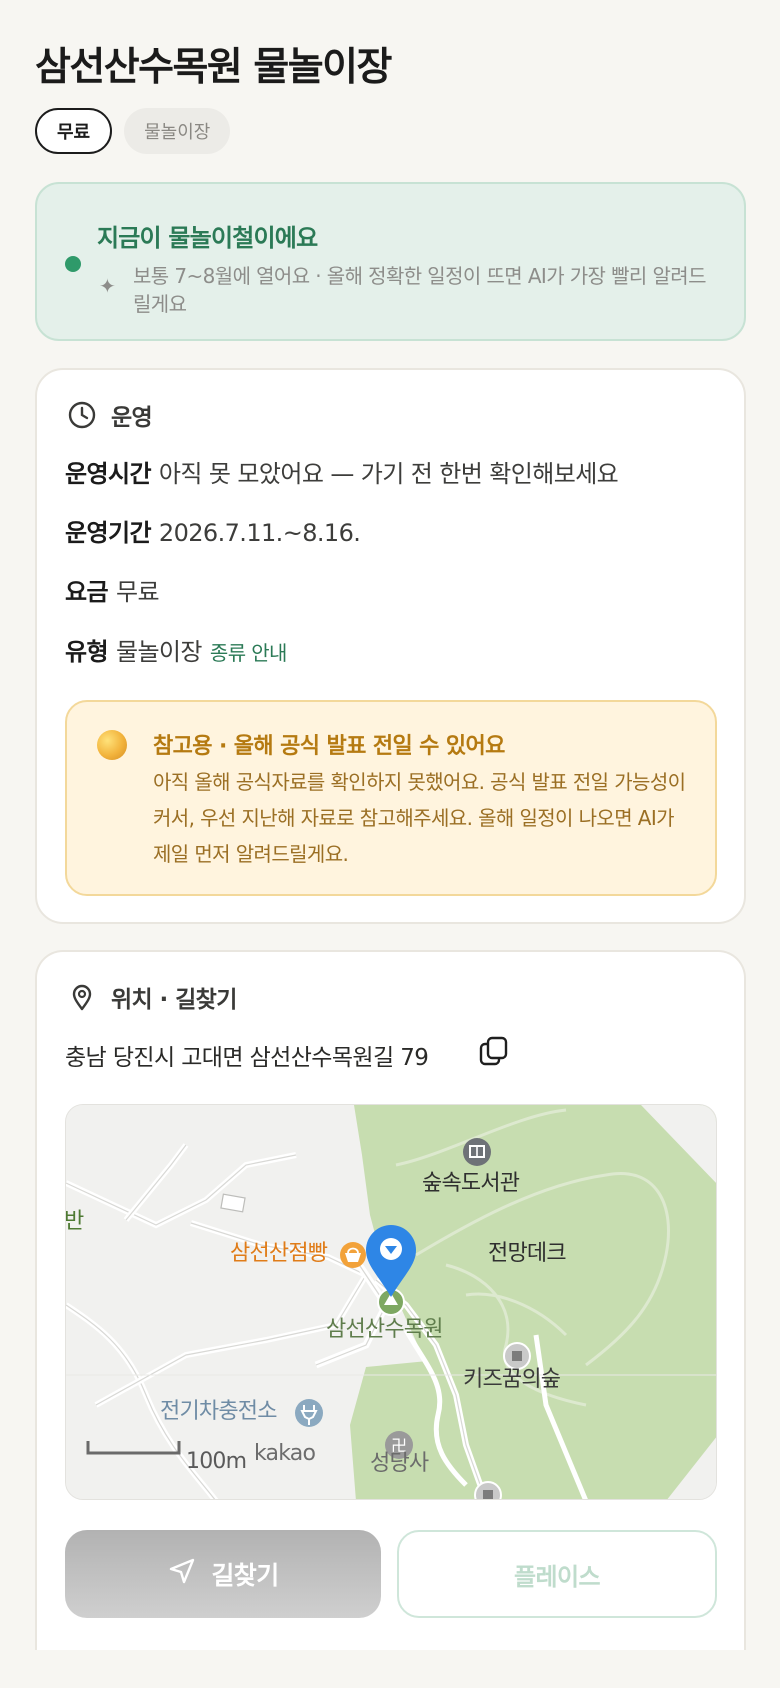 The image size is (780, 1688). Describe the element at coordinates (112, 589) in the screenshot. I see `fee-row: 요금 무료` at that location.